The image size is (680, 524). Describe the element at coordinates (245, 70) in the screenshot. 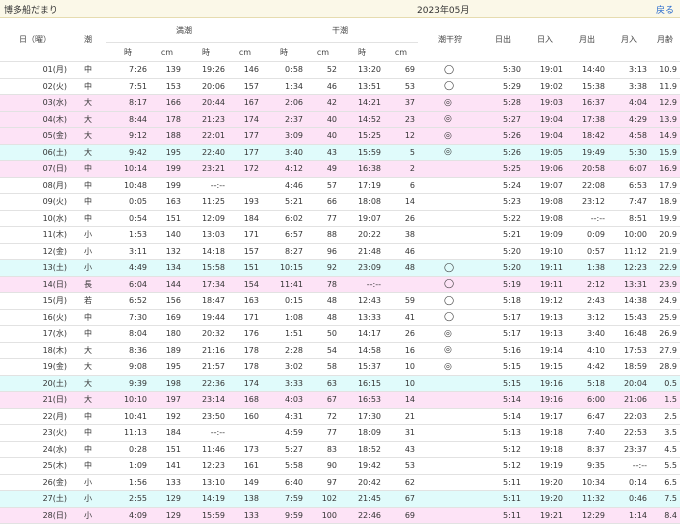

I see `high2-cm-cell: 146` at that location.